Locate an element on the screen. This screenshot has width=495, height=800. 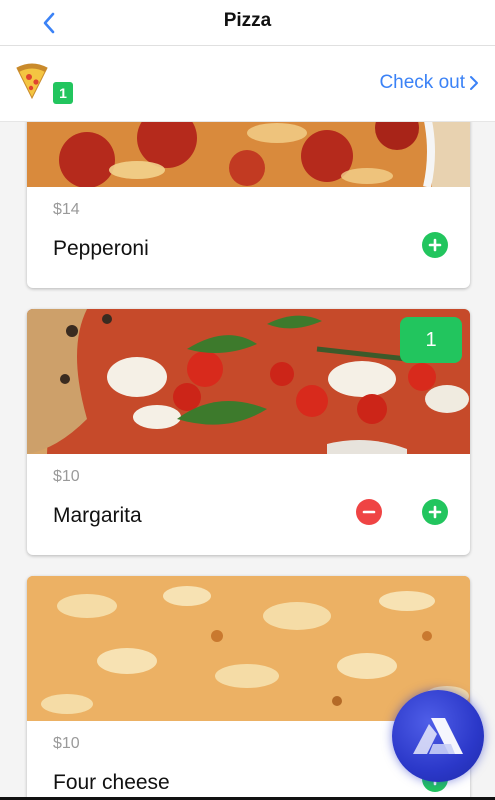
product-name: Margarita is located at coordinates (97, 515).